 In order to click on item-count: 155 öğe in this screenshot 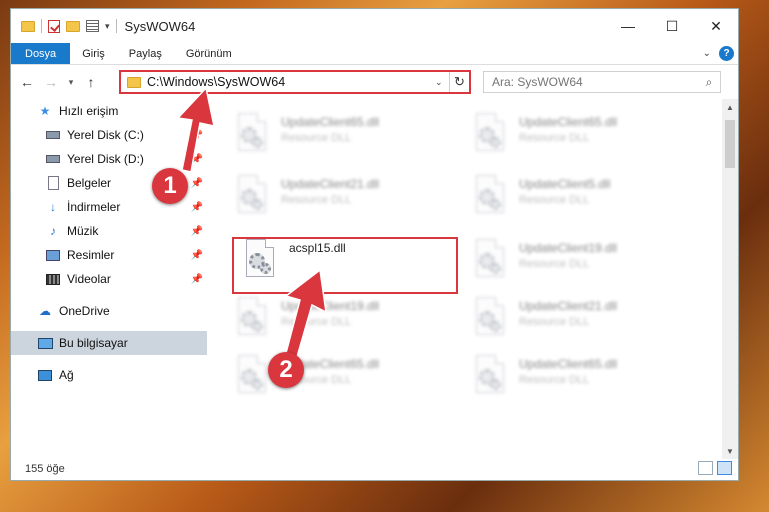, I will do `click(45, 469)`.